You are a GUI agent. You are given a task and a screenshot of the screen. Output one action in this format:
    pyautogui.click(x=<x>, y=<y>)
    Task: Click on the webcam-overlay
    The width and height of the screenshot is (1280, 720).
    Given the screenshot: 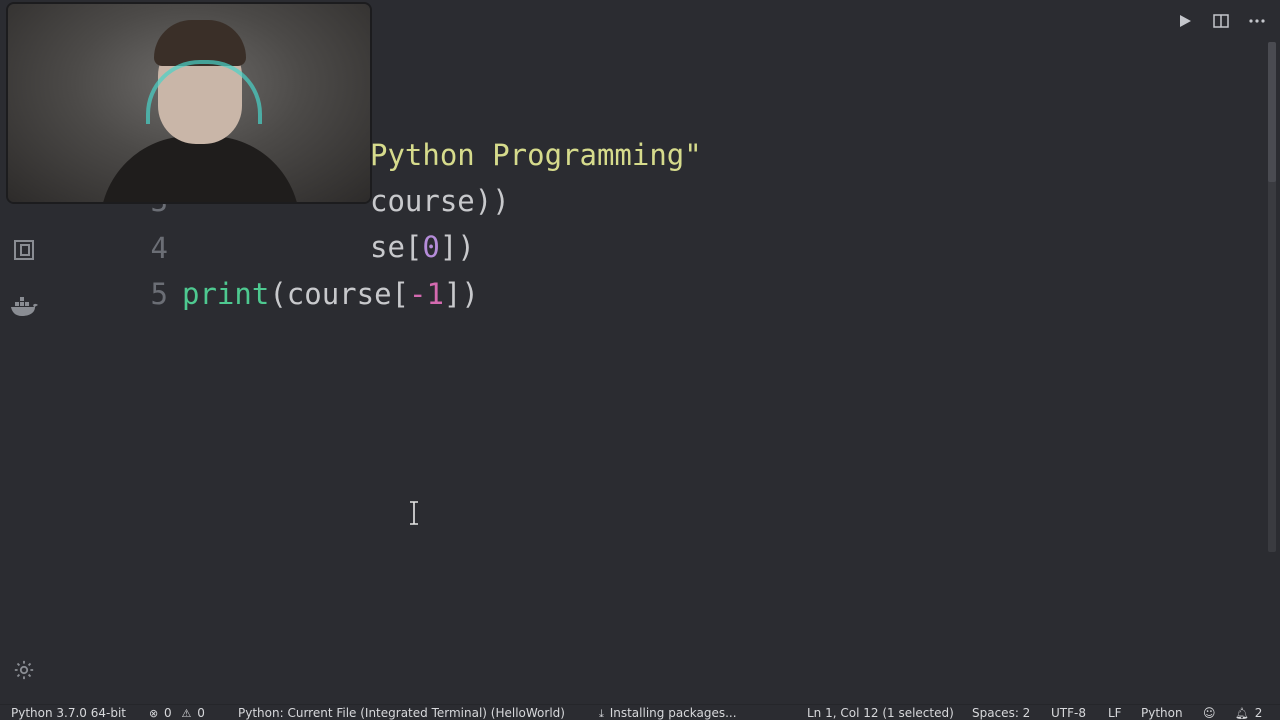 What is the action you would take?
    pyautogui.click(x=189, y=103)
    